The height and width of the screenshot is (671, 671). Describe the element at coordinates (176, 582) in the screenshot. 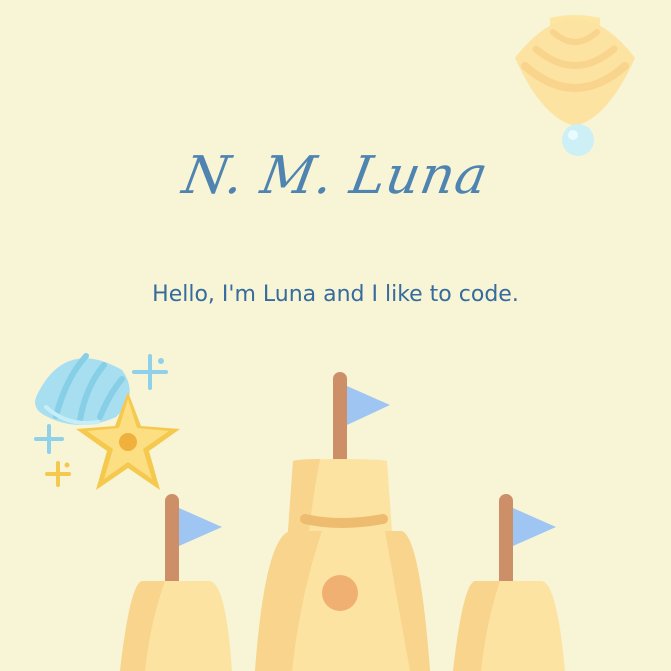

I see `left-tower` at that location.